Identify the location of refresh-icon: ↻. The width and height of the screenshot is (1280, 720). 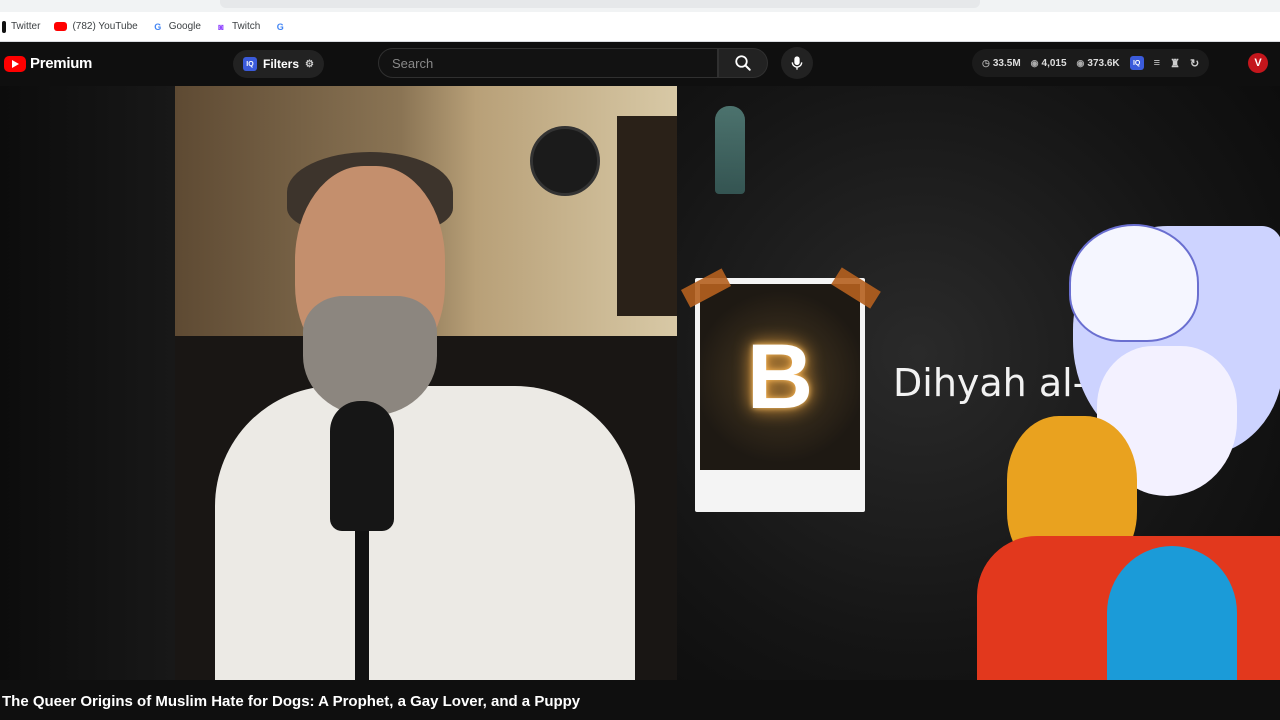
(1194, 63).